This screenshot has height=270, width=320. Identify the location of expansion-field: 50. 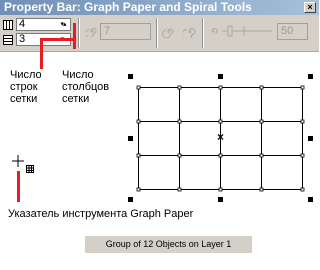
(292, 31).